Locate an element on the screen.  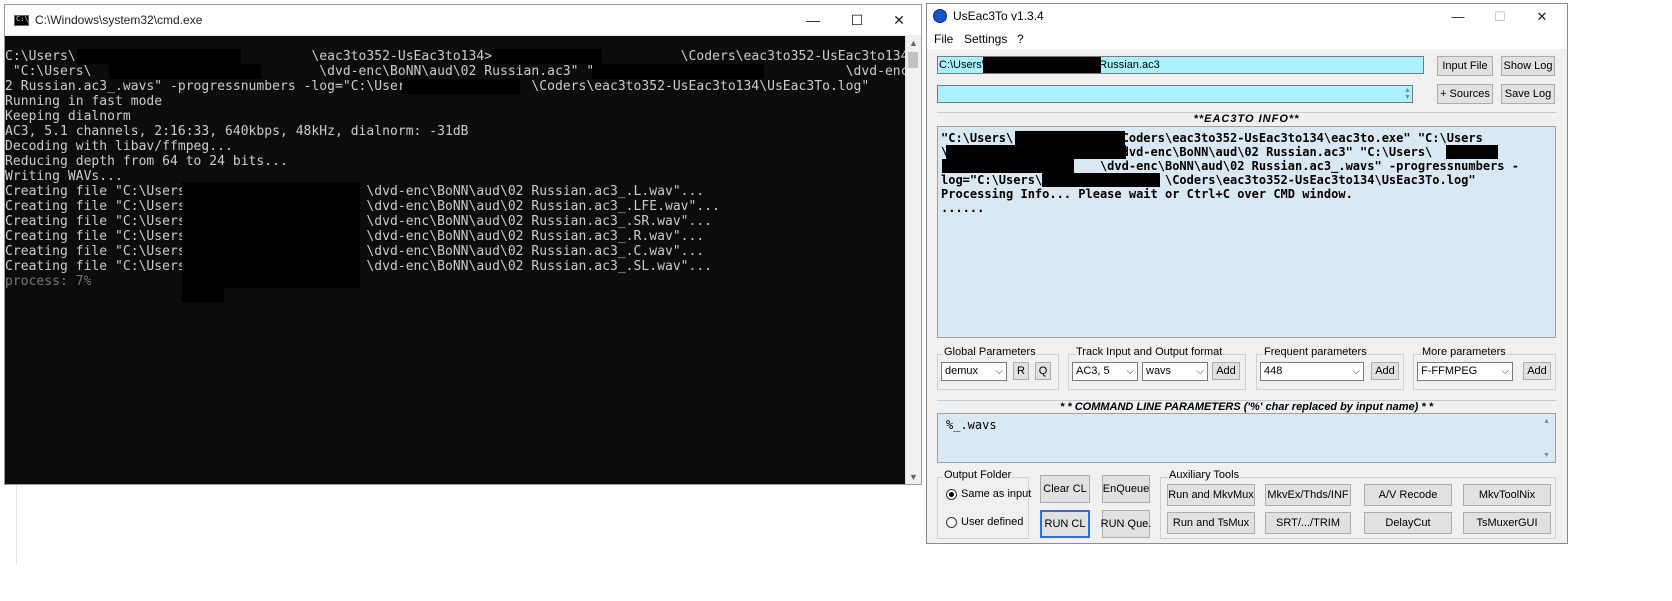
track-input-value: AC3, 5 is located at coordinates (1093, 371).